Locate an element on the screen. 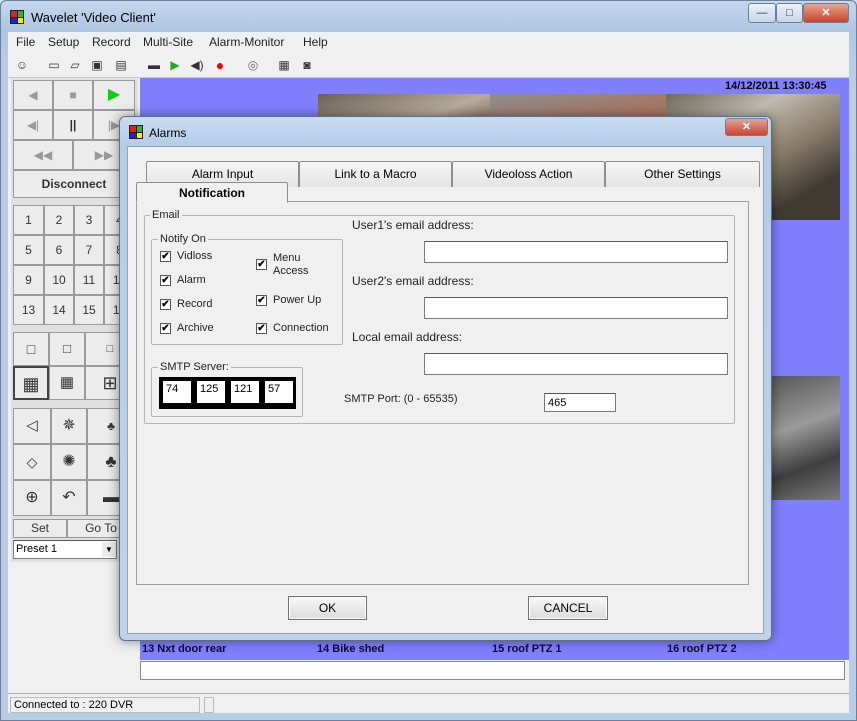 This screenshot has width=857, height=721. smtp-ip-octet-1: 74 is located at coordinates (177, 392).